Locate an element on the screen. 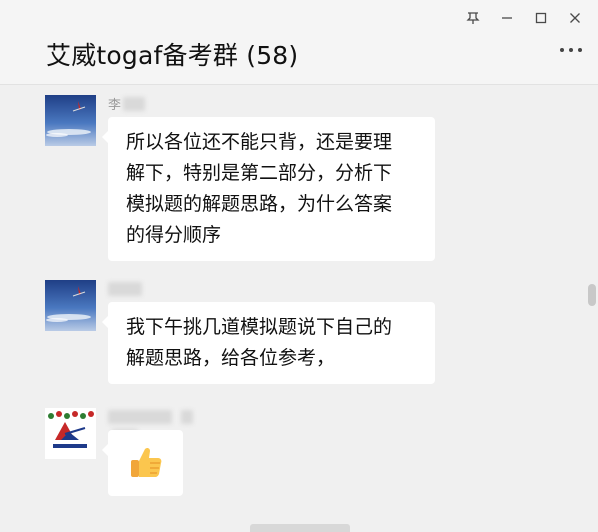 The width and height of the screenshot is (598, 532). message-line: 所以各位还不能只背，还是要理 is located at coordinates (259, 142).